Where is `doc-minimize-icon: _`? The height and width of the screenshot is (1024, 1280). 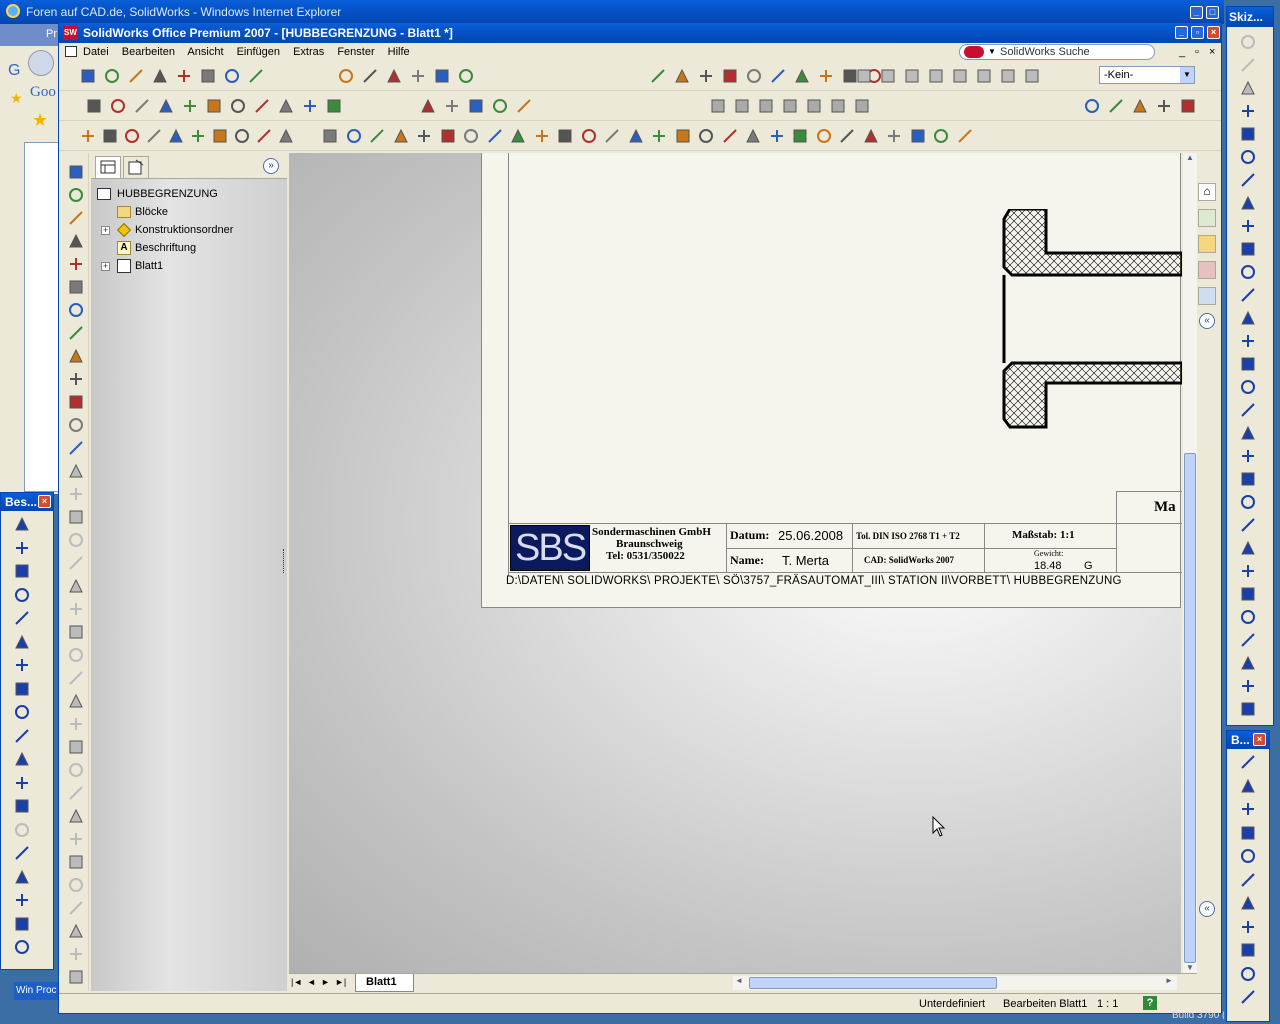
doc-minimize-icon: _ is located at coordinates (1182, 52).